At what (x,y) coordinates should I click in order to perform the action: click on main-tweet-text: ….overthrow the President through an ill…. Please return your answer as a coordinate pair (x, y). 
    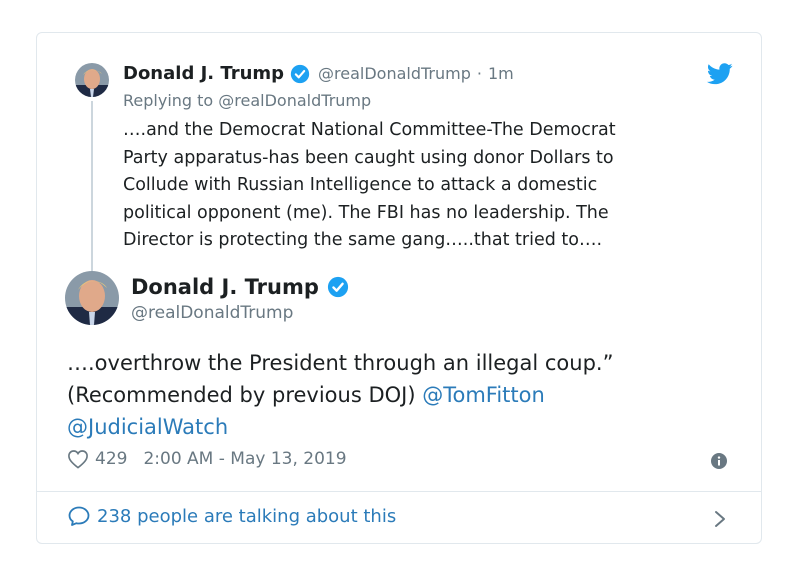
    Looking at the image, I should click on (397, 395).